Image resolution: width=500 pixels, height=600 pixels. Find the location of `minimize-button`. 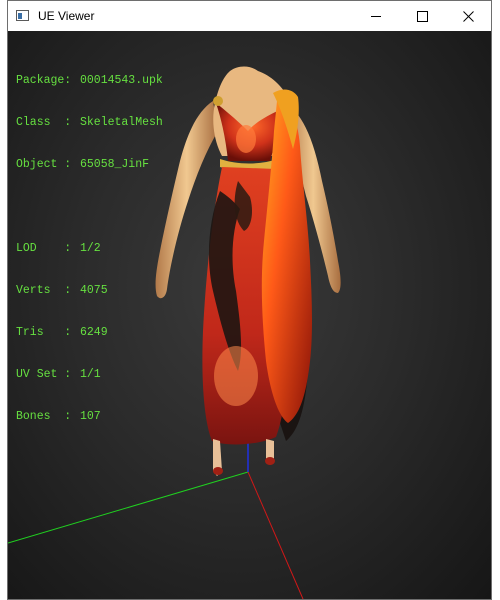

minimize-button is located at coordinates (376, 16).